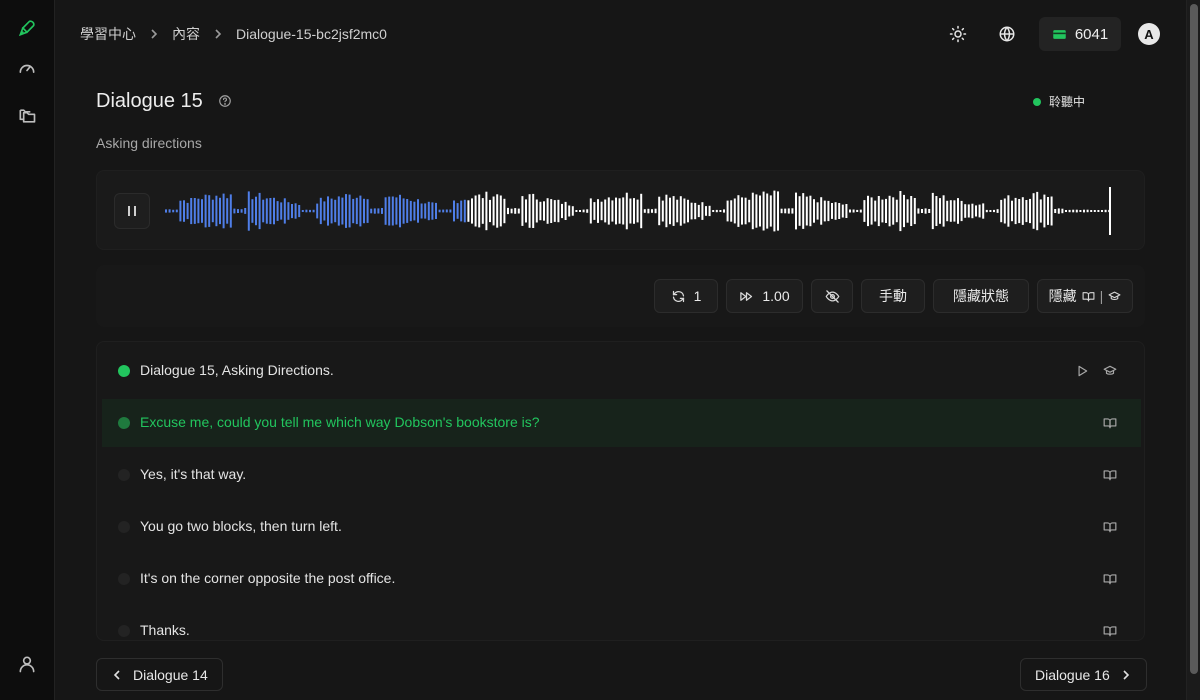 This screenshot has height=700, width=1200. What do you see at coordinates (108, 34) in the screenshot?
I see `breadcrumb-item-learning-center: 學習中心` at bounding box center [108, 34].